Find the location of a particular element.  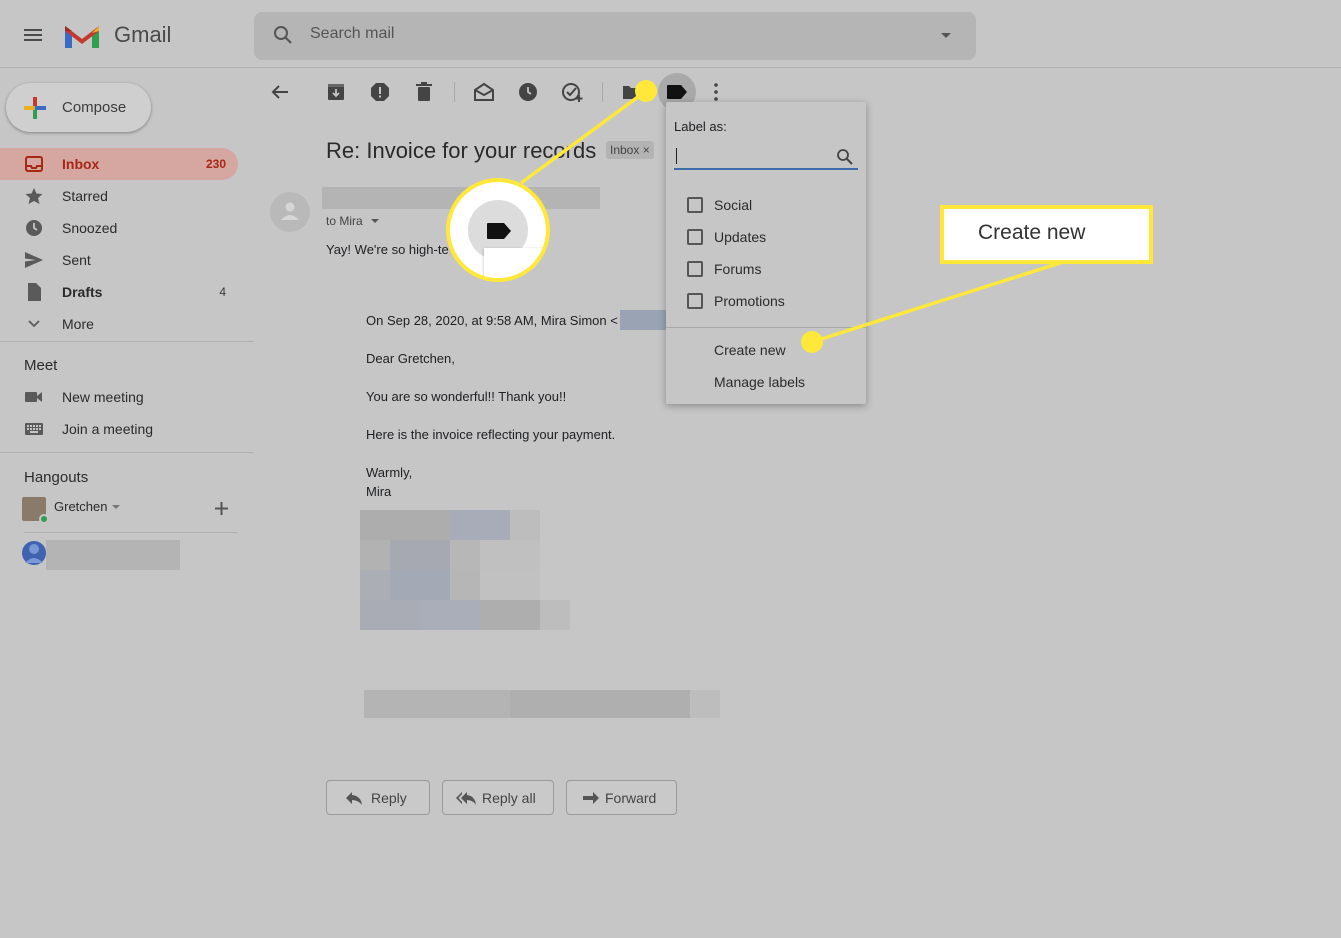

callout-connector-lines is located at coordinates (791, 216).